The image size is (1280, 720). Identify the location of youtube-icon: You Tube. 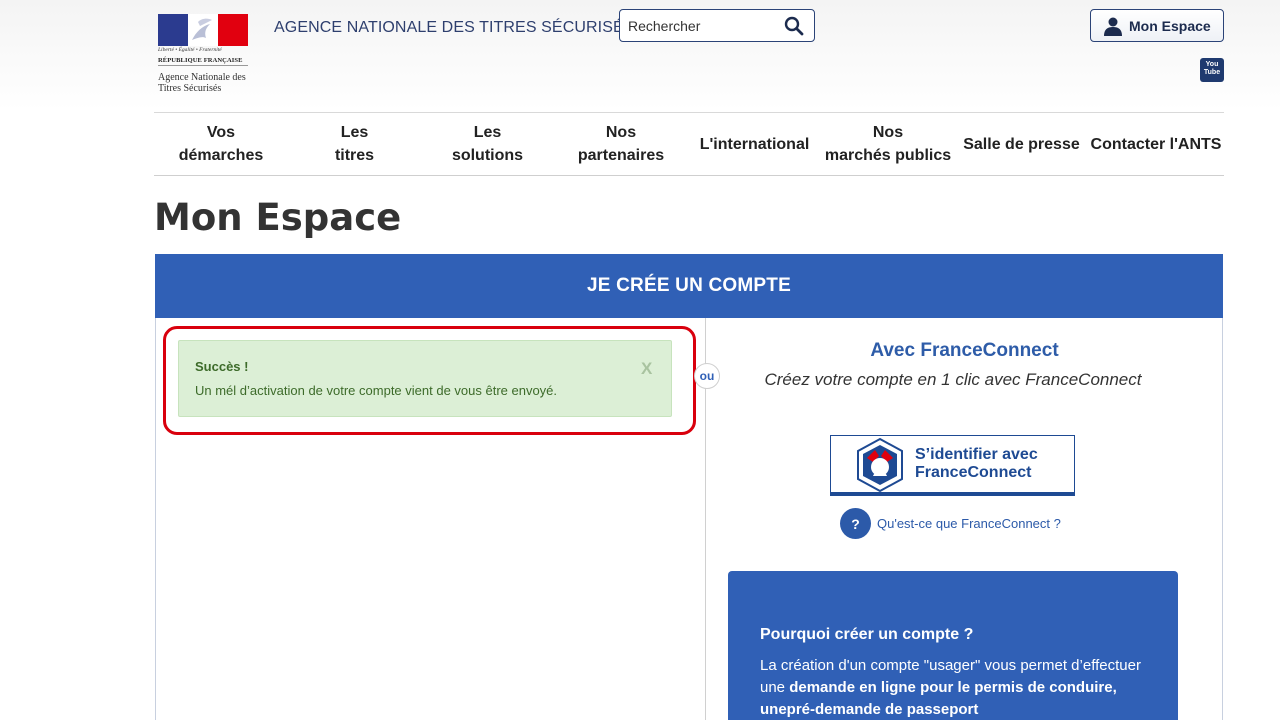
(1212, 70).